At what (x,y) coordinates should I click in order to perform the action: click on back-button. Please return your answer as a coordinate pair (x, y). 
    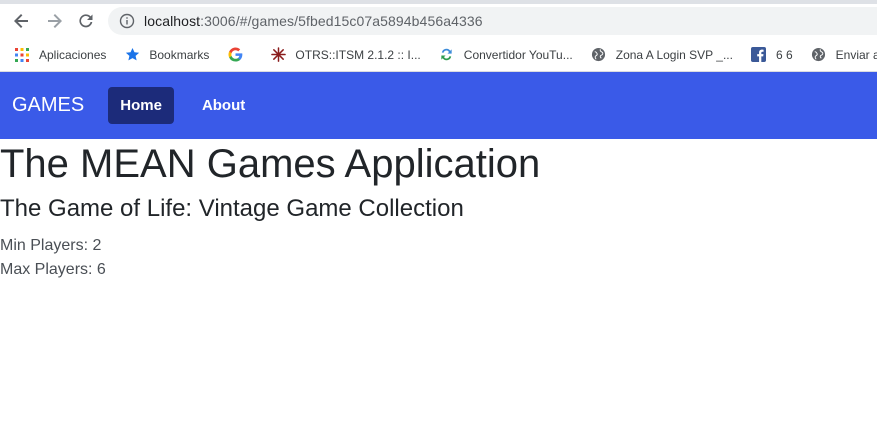
    Looking at the image, I should click on (22, 21).